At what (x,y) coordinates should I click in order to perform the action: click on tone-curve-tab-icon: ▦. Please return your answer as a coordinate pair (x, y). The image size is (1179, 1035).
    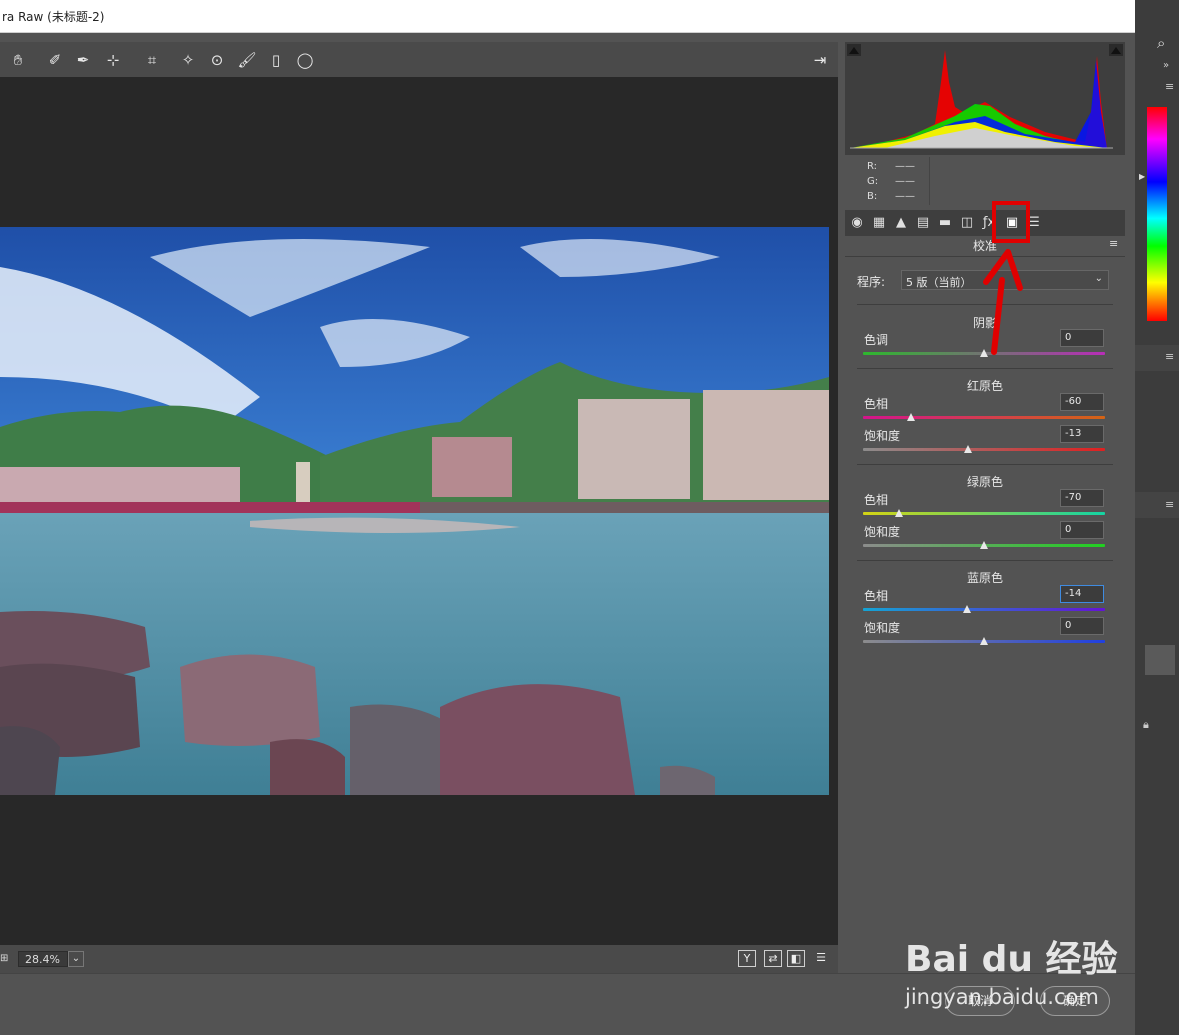
    Looking at the image, I should click on (879, 223).